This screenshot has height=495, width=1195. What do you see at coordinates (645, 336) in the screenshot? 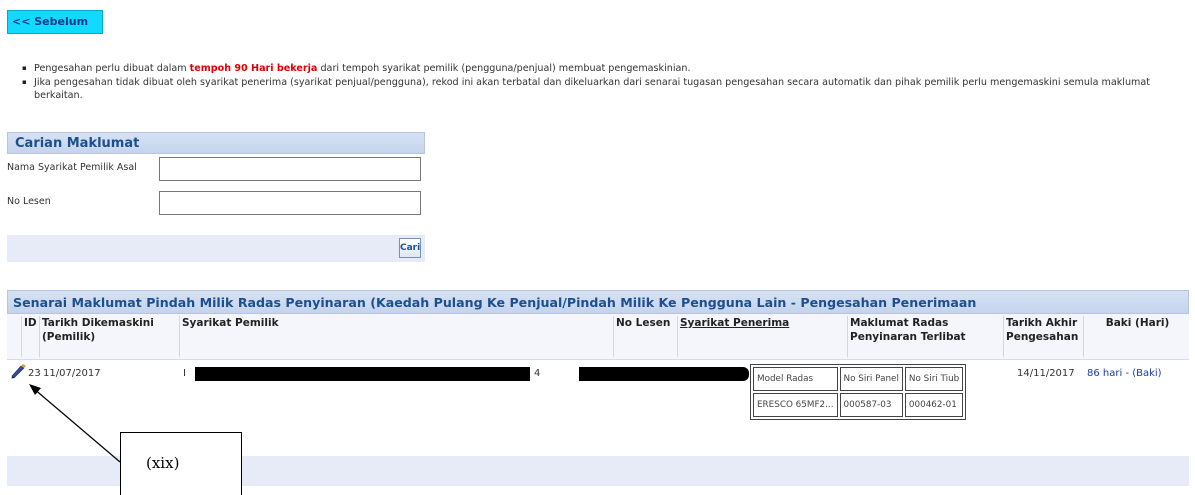
I see `header-no-lesen: No Lesen` at bounding box center [645, 336].